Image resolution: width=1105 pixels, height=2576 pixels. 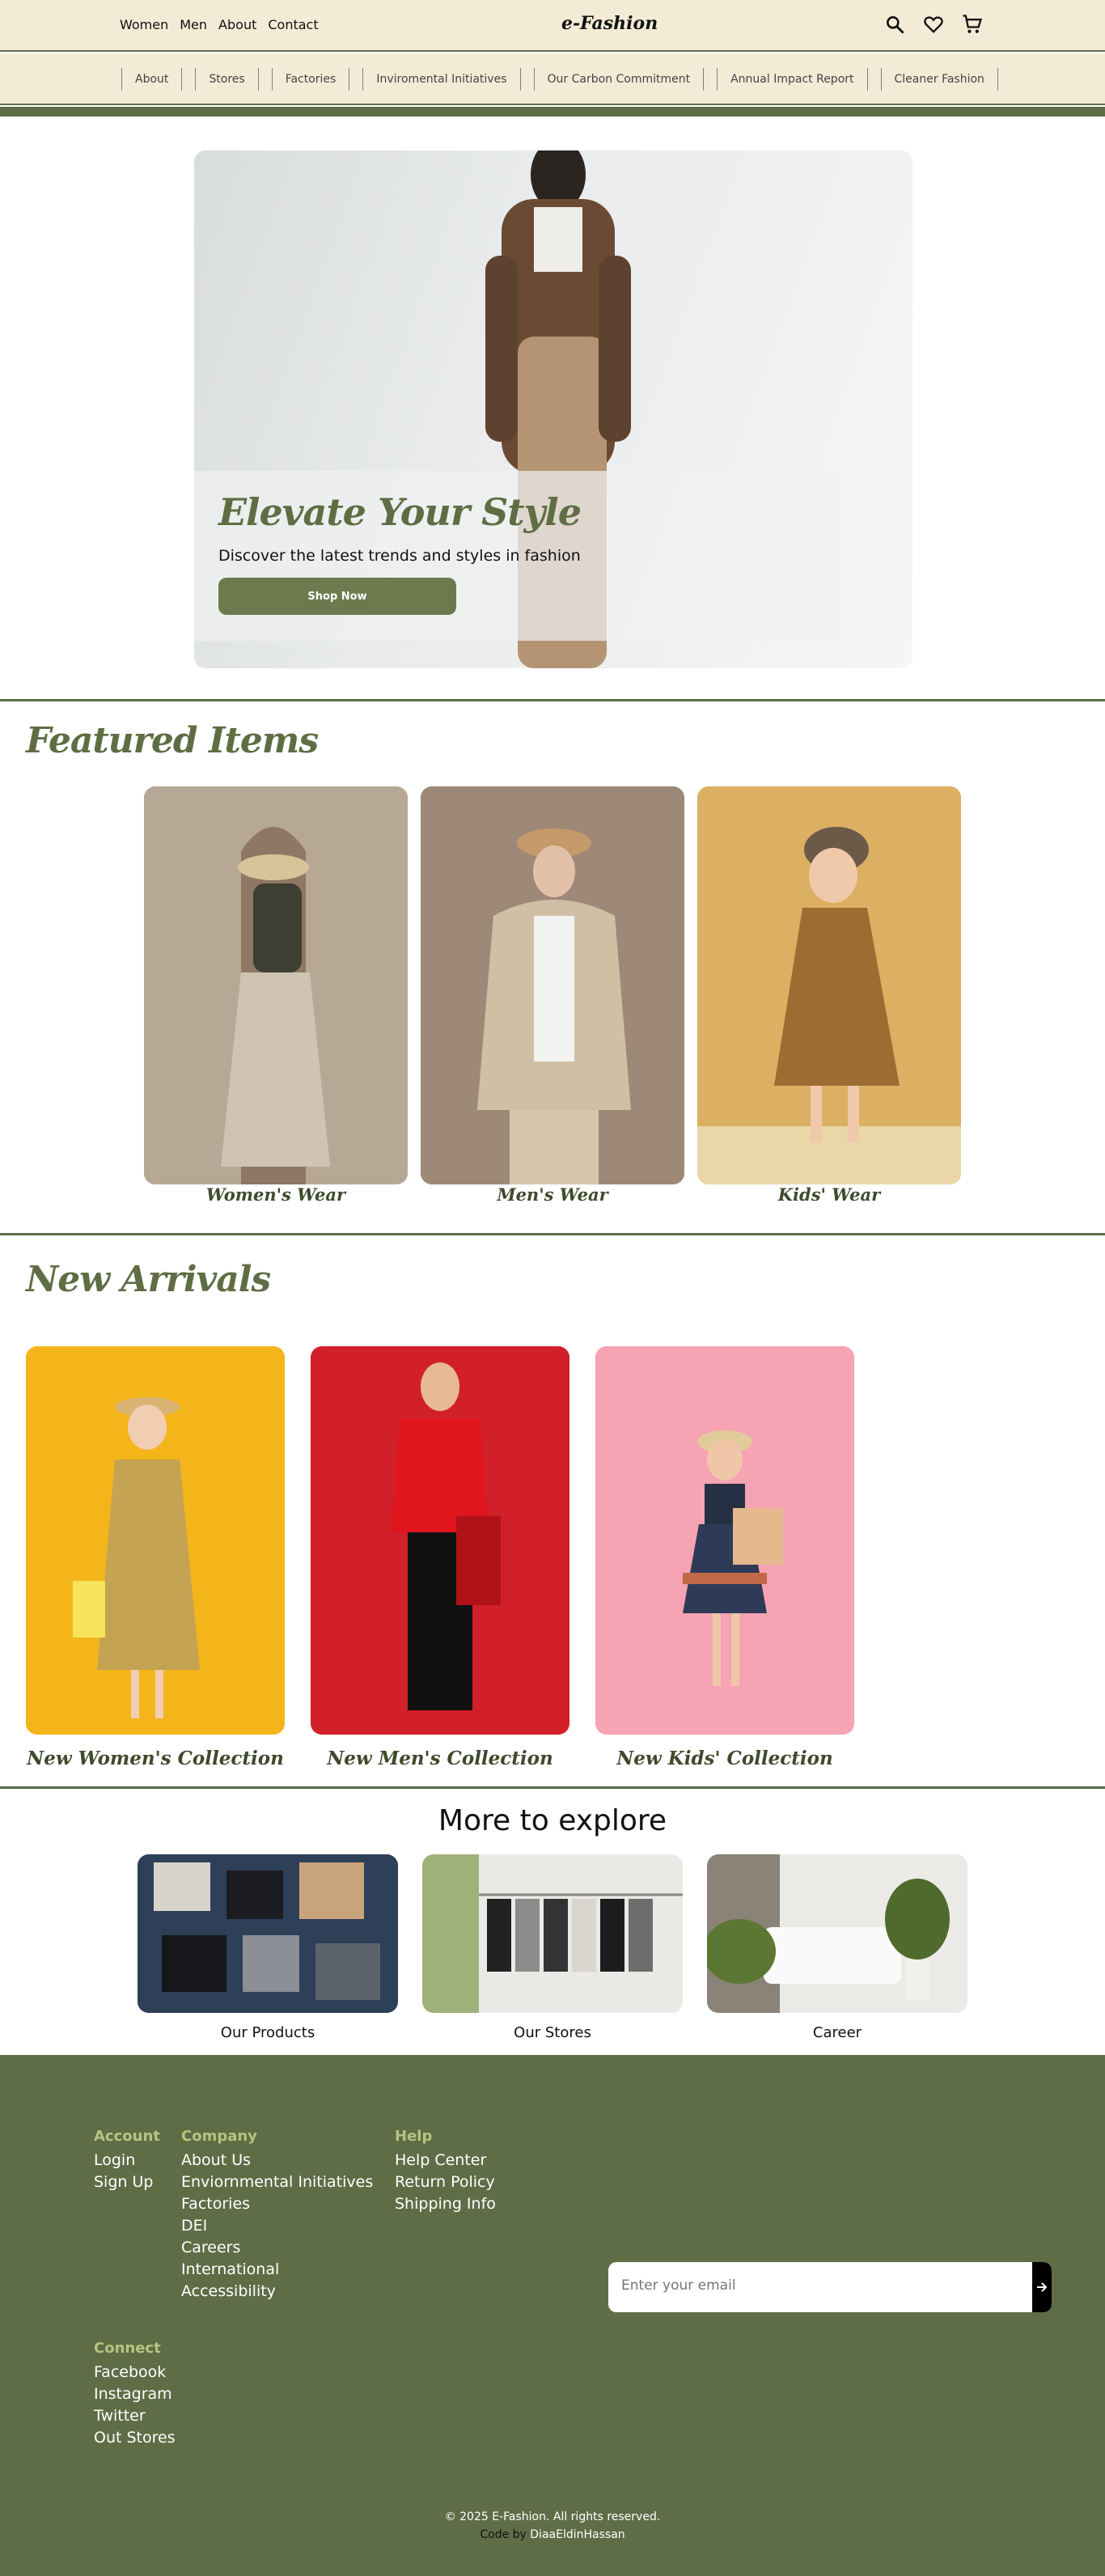 What do you see at coordinates (277, 2182) in the screenshot?
I see `footer-link-environmental: Enviornmental Initiatives` at bounding box center [277, 2182].